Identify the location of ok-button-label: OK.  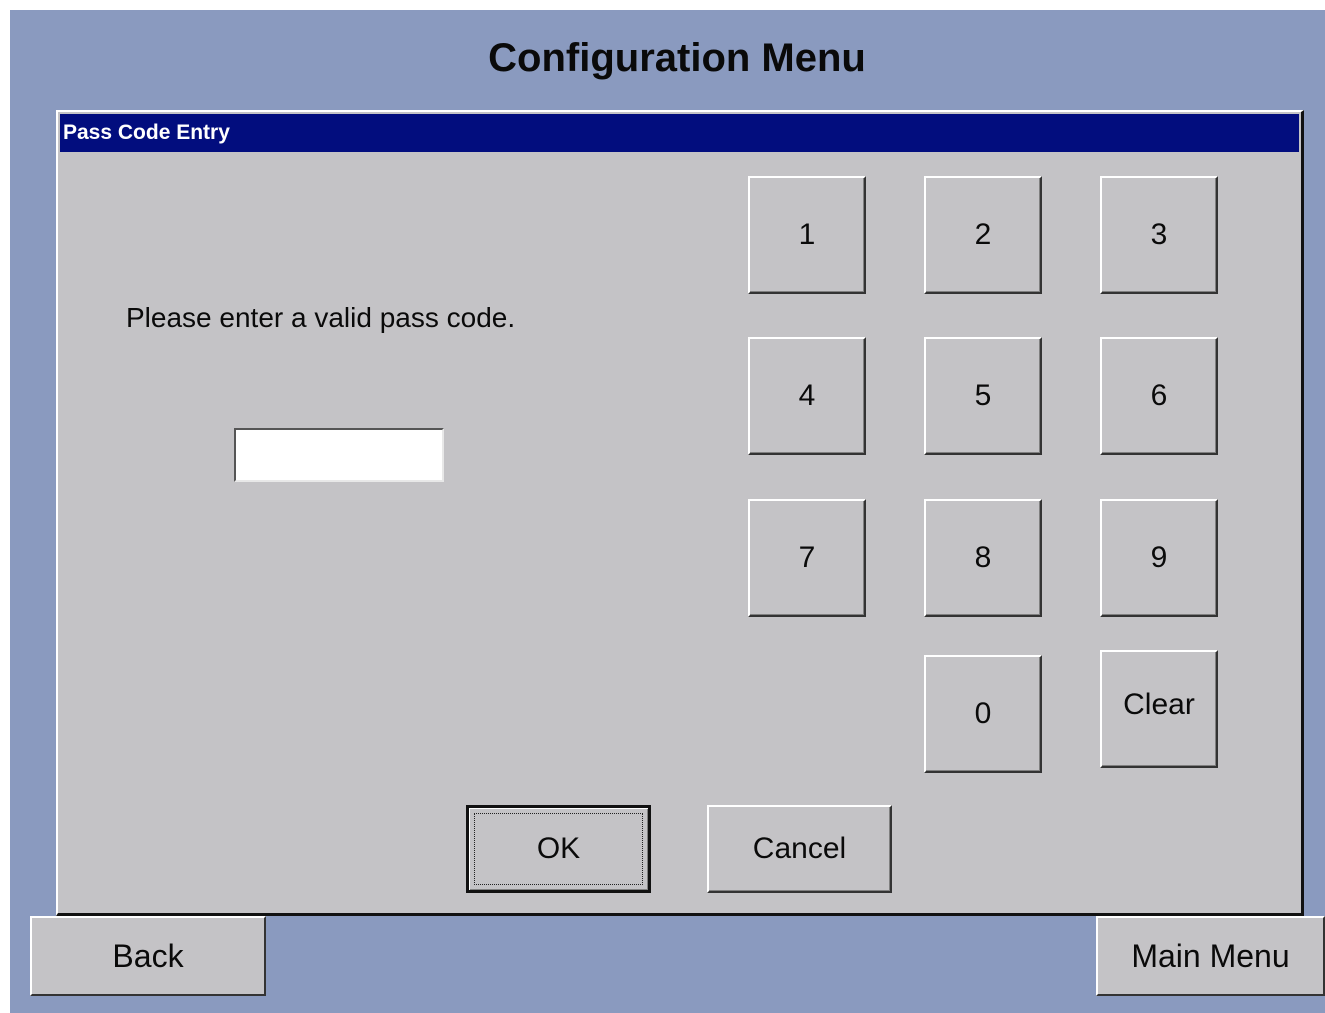
(558, 848).